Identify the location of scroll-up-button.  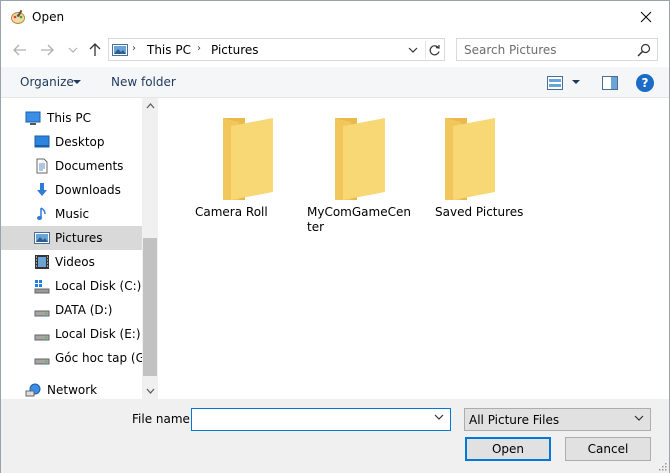
(150, 106).